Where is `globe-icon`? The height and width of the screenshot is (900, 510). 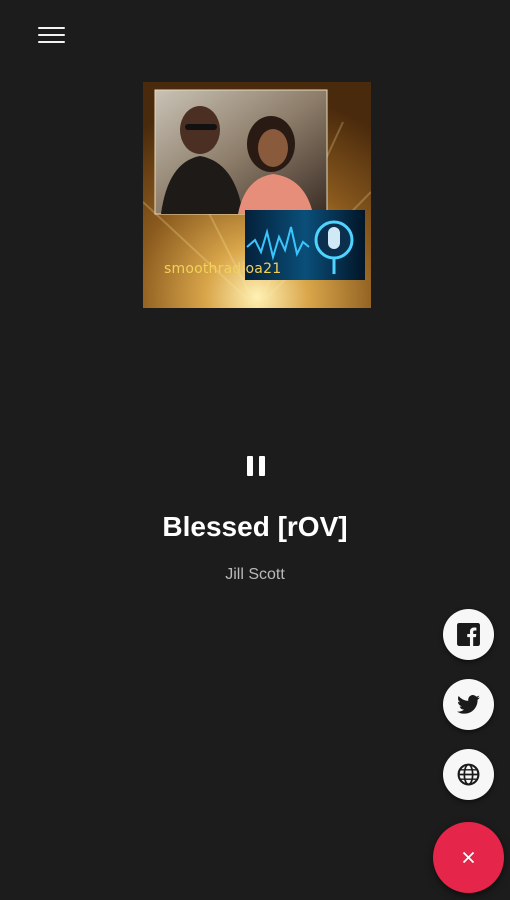
globe-icon is located at coordinates (468, 774).